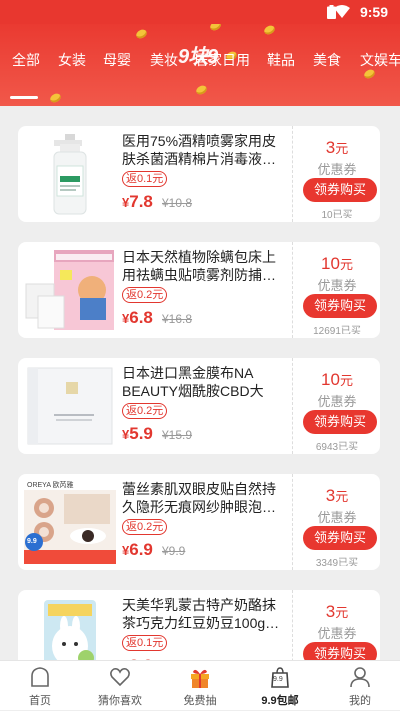 This screenshot has width=400, height=711. I want to click on original-price: ¥16.8, so click(177, 319).